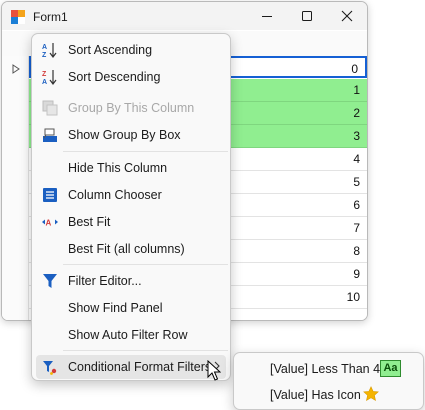 The height and width of the screenshot is (410, 425). I want to click on menu-item-label: Show Find Panel, so click(115, 308).